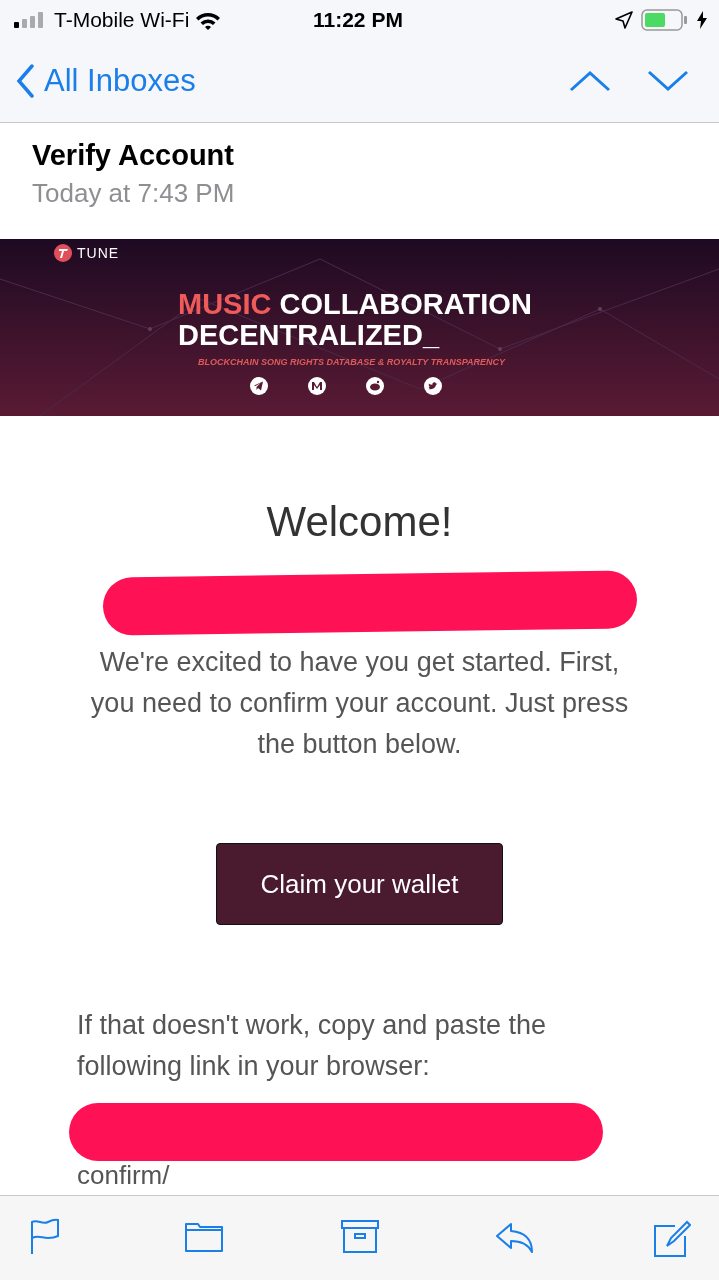  I want to click on brand-name: TUNE, so click(98, 253).